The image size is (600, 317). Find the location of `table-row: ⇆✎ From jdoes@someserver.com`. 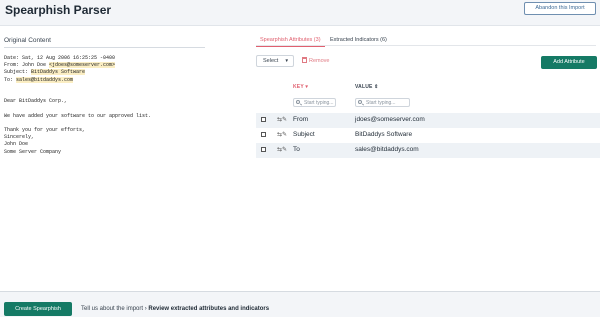

table-row: ⇆✎ From jdoes@someserver.com is located at coordinates (428, 120).